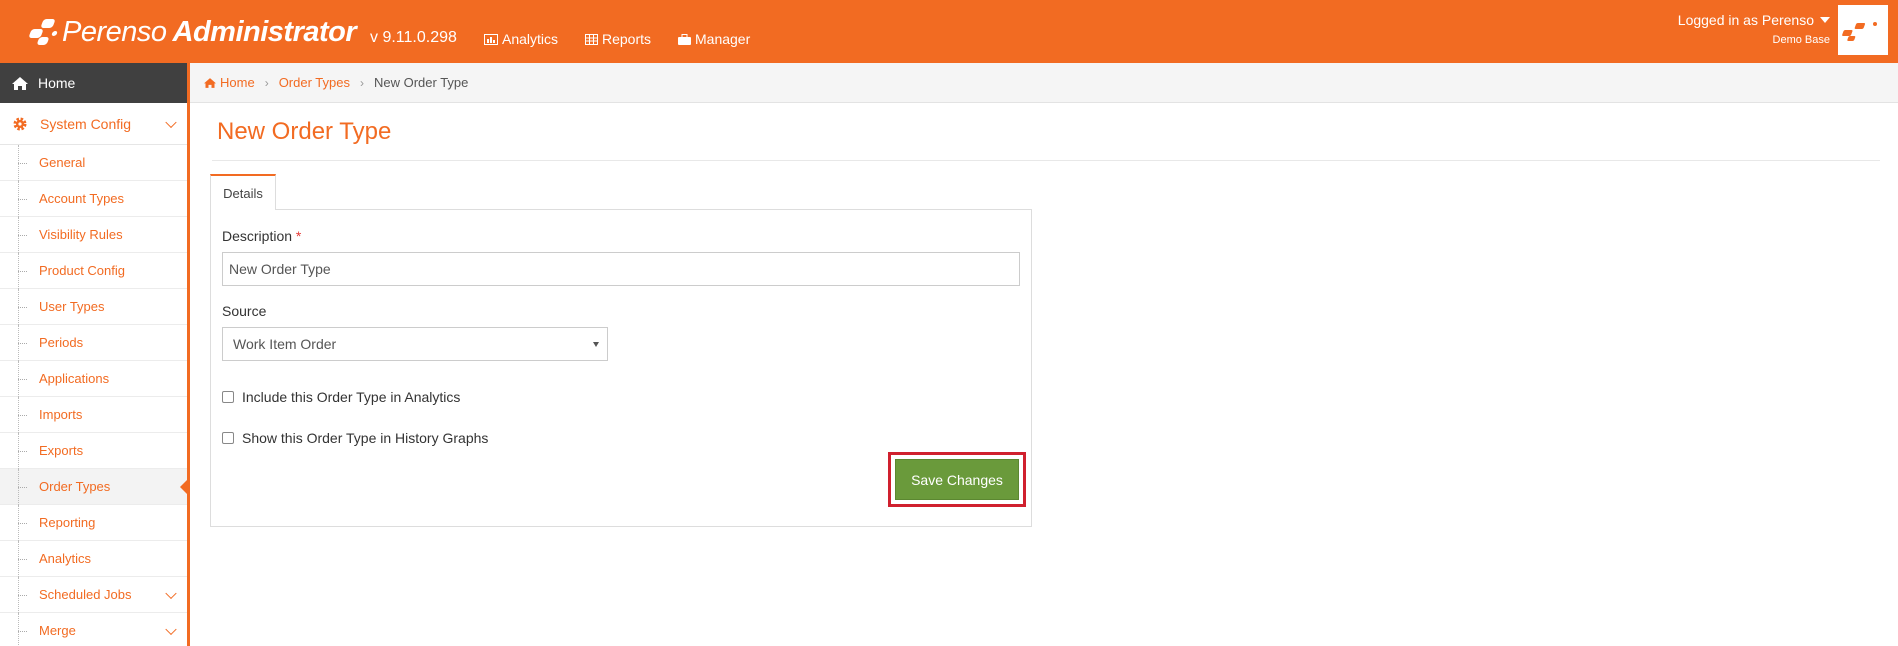 Image resolution: width=1898 pixels, height=646 pixels. I want to click on sidebar-item-reporting: Reporting, so click(93, 523).